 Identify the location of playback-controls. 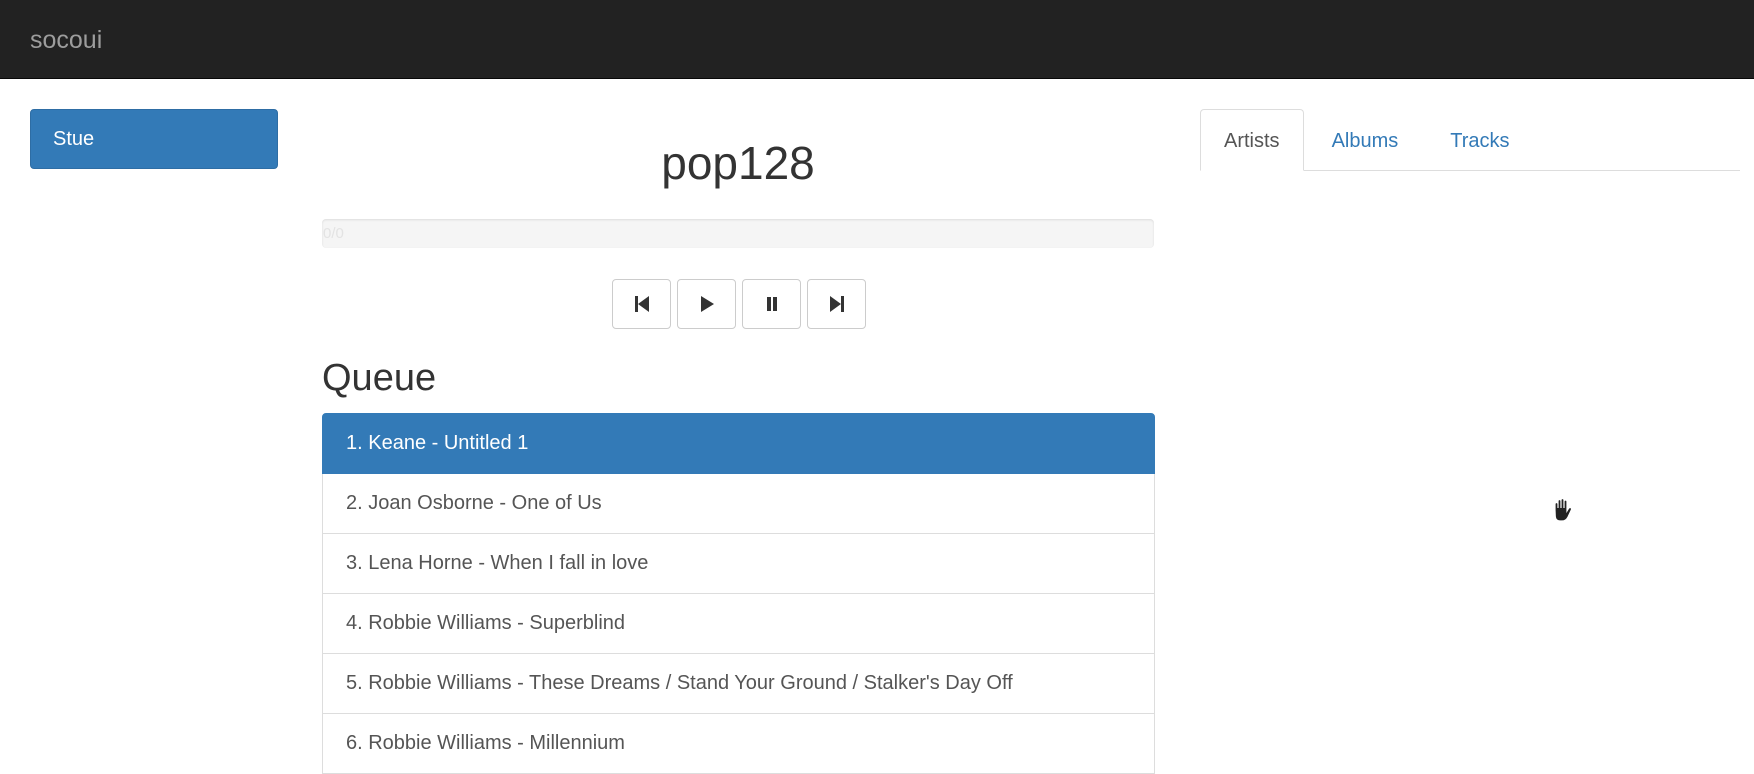
(739, 304).